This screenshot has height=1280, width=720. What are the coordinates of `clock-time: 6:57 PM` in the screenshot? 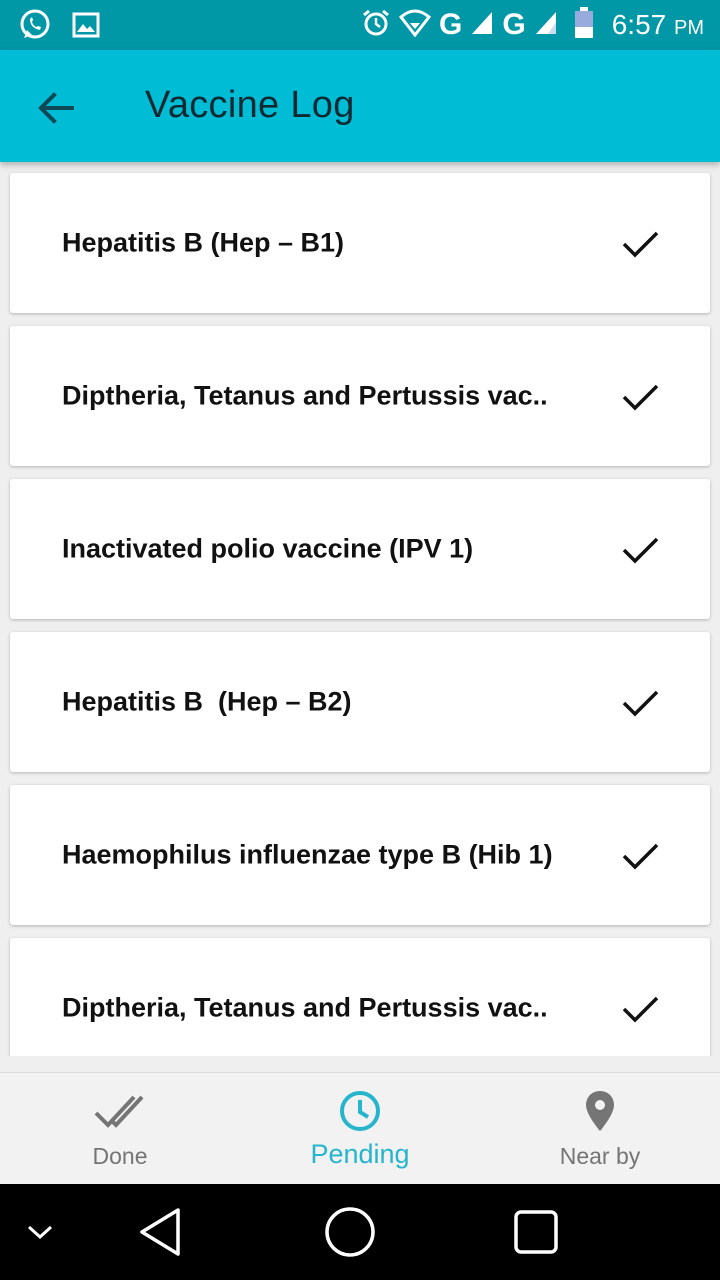 It's located at (658, 25).